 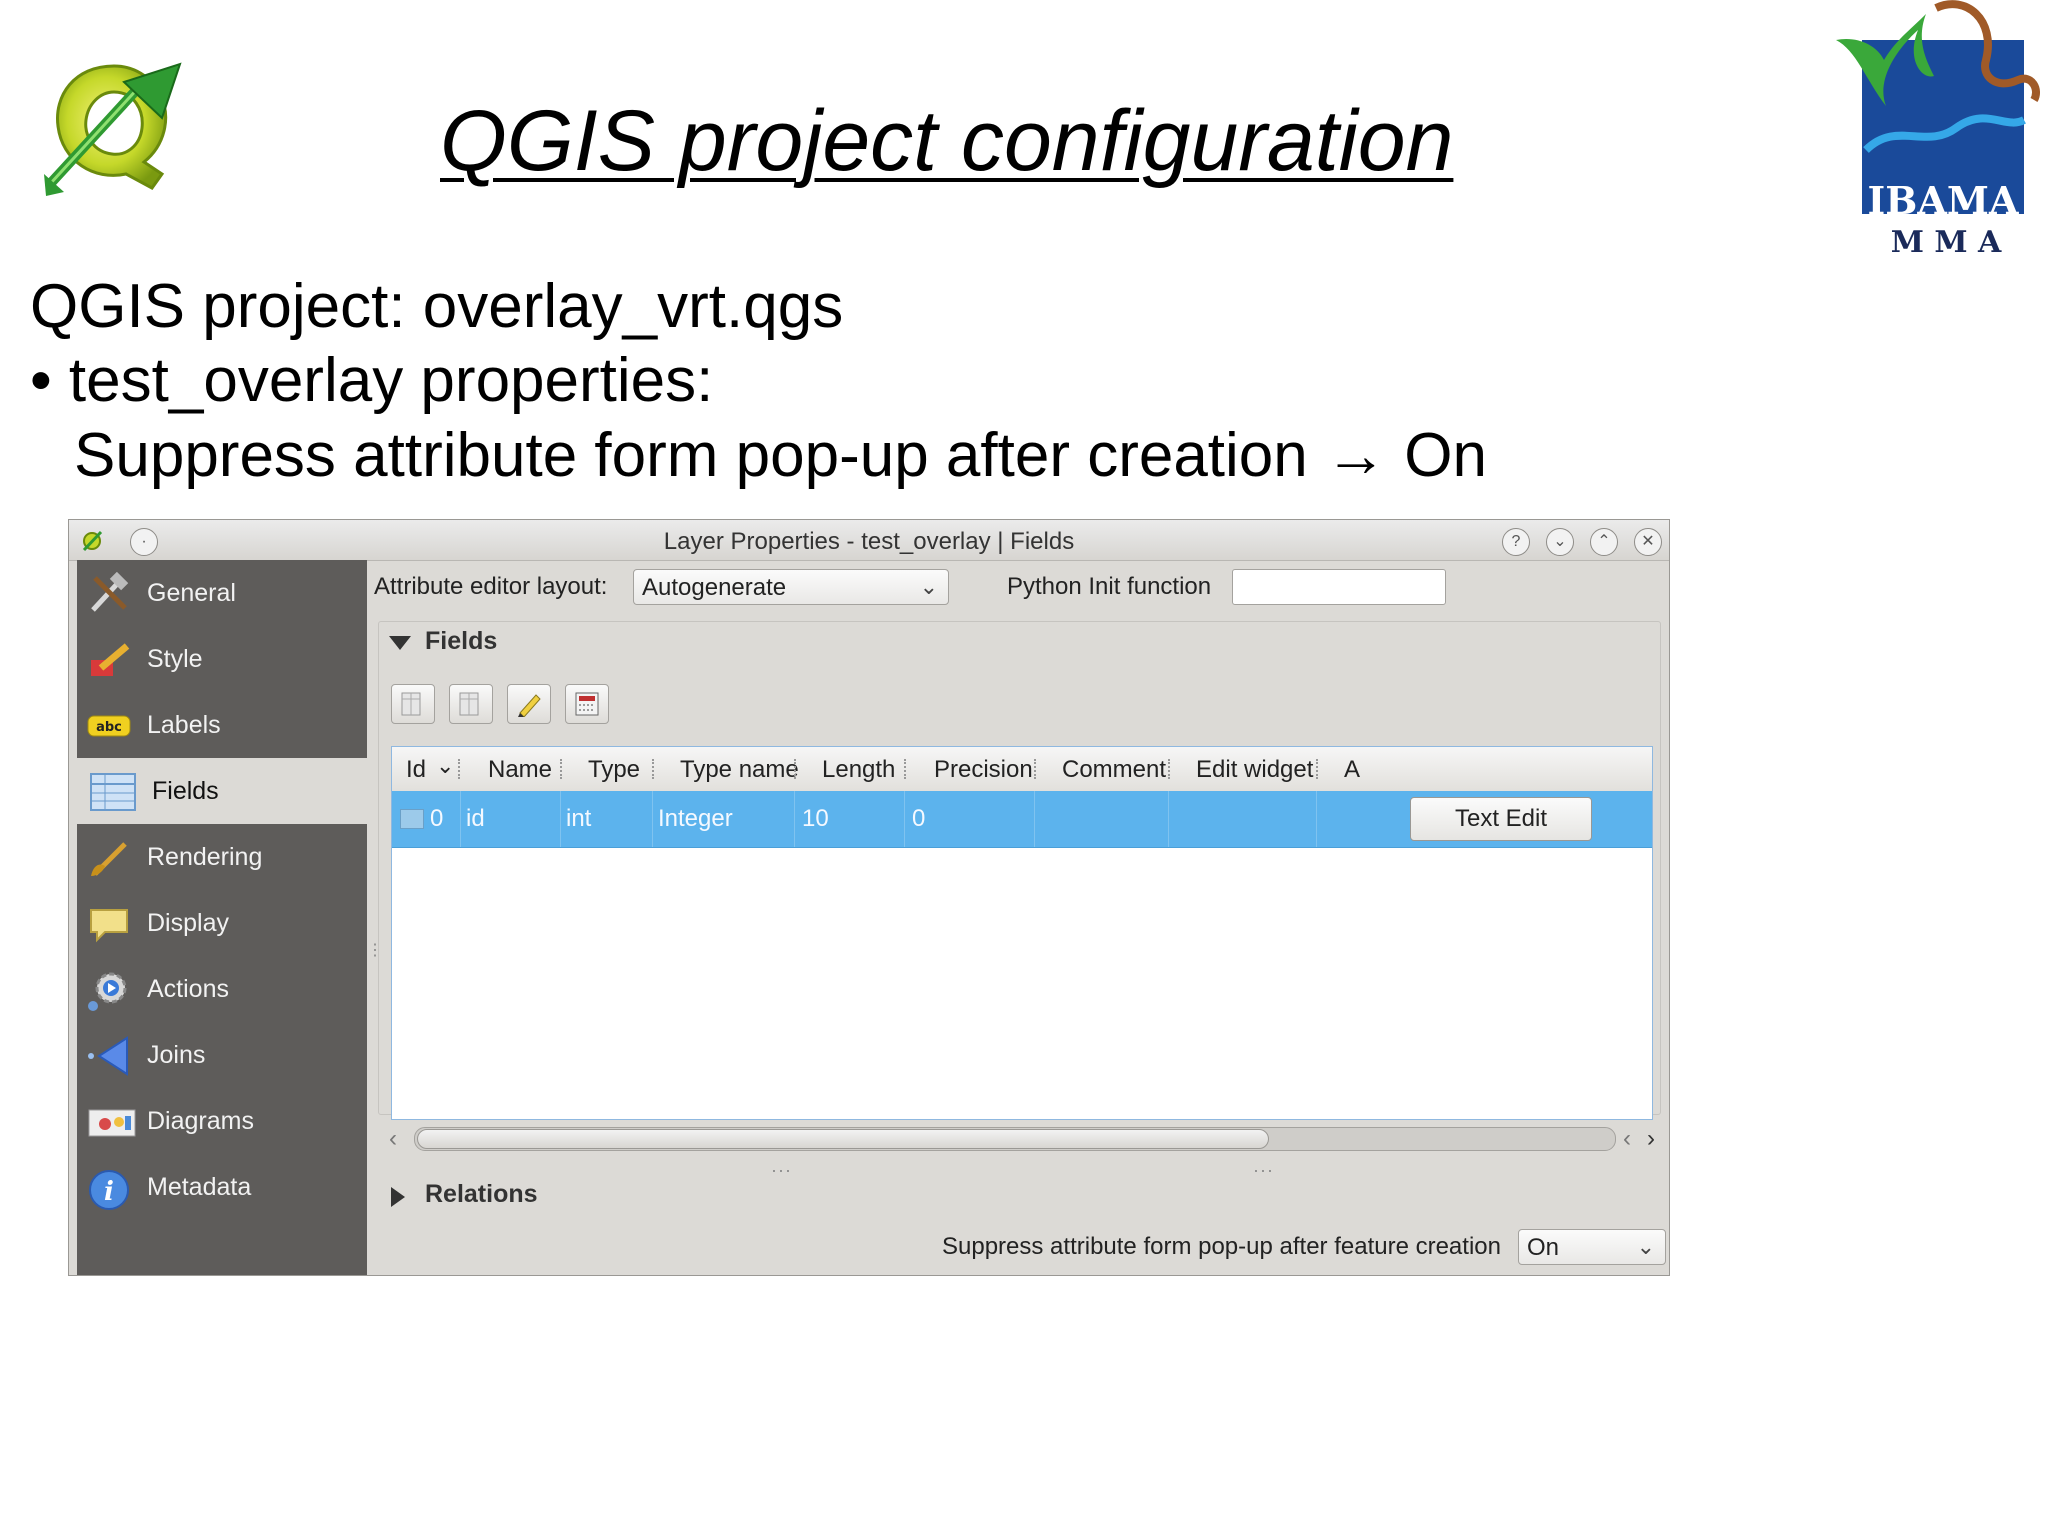 What do you see at coordinates (791, 587) in the screenshot?
I see `attr-editor-layout-select: Autogenerate ⌄` at bounding box center [791, 587].